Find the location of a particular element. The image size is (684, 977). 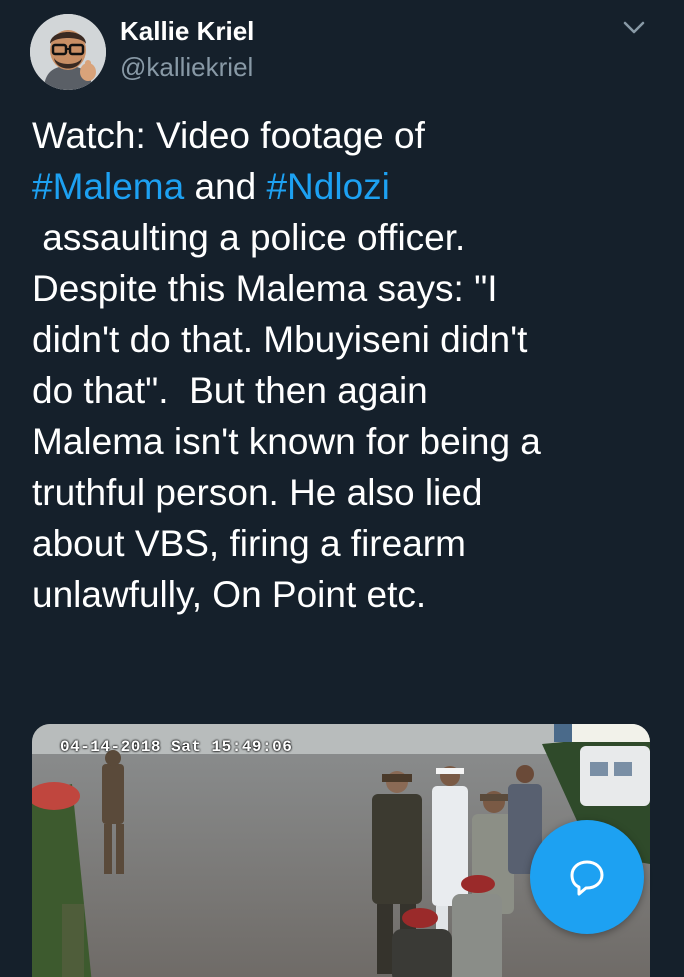

chevron-down-icon is located at coordinates (634, 28).